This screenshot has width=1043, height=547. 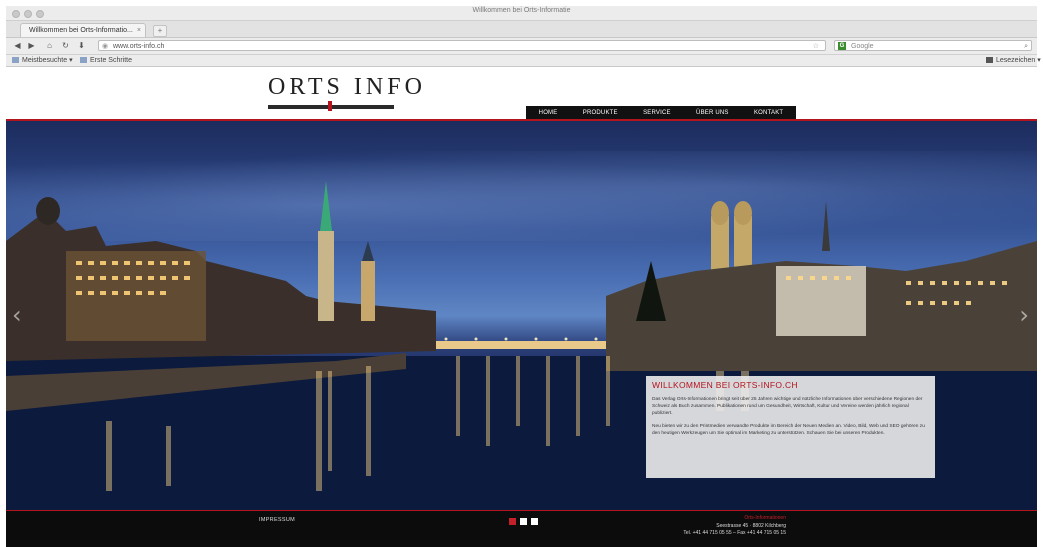 I want to click on reload-icon: ↻, so click(x=65, y=45).